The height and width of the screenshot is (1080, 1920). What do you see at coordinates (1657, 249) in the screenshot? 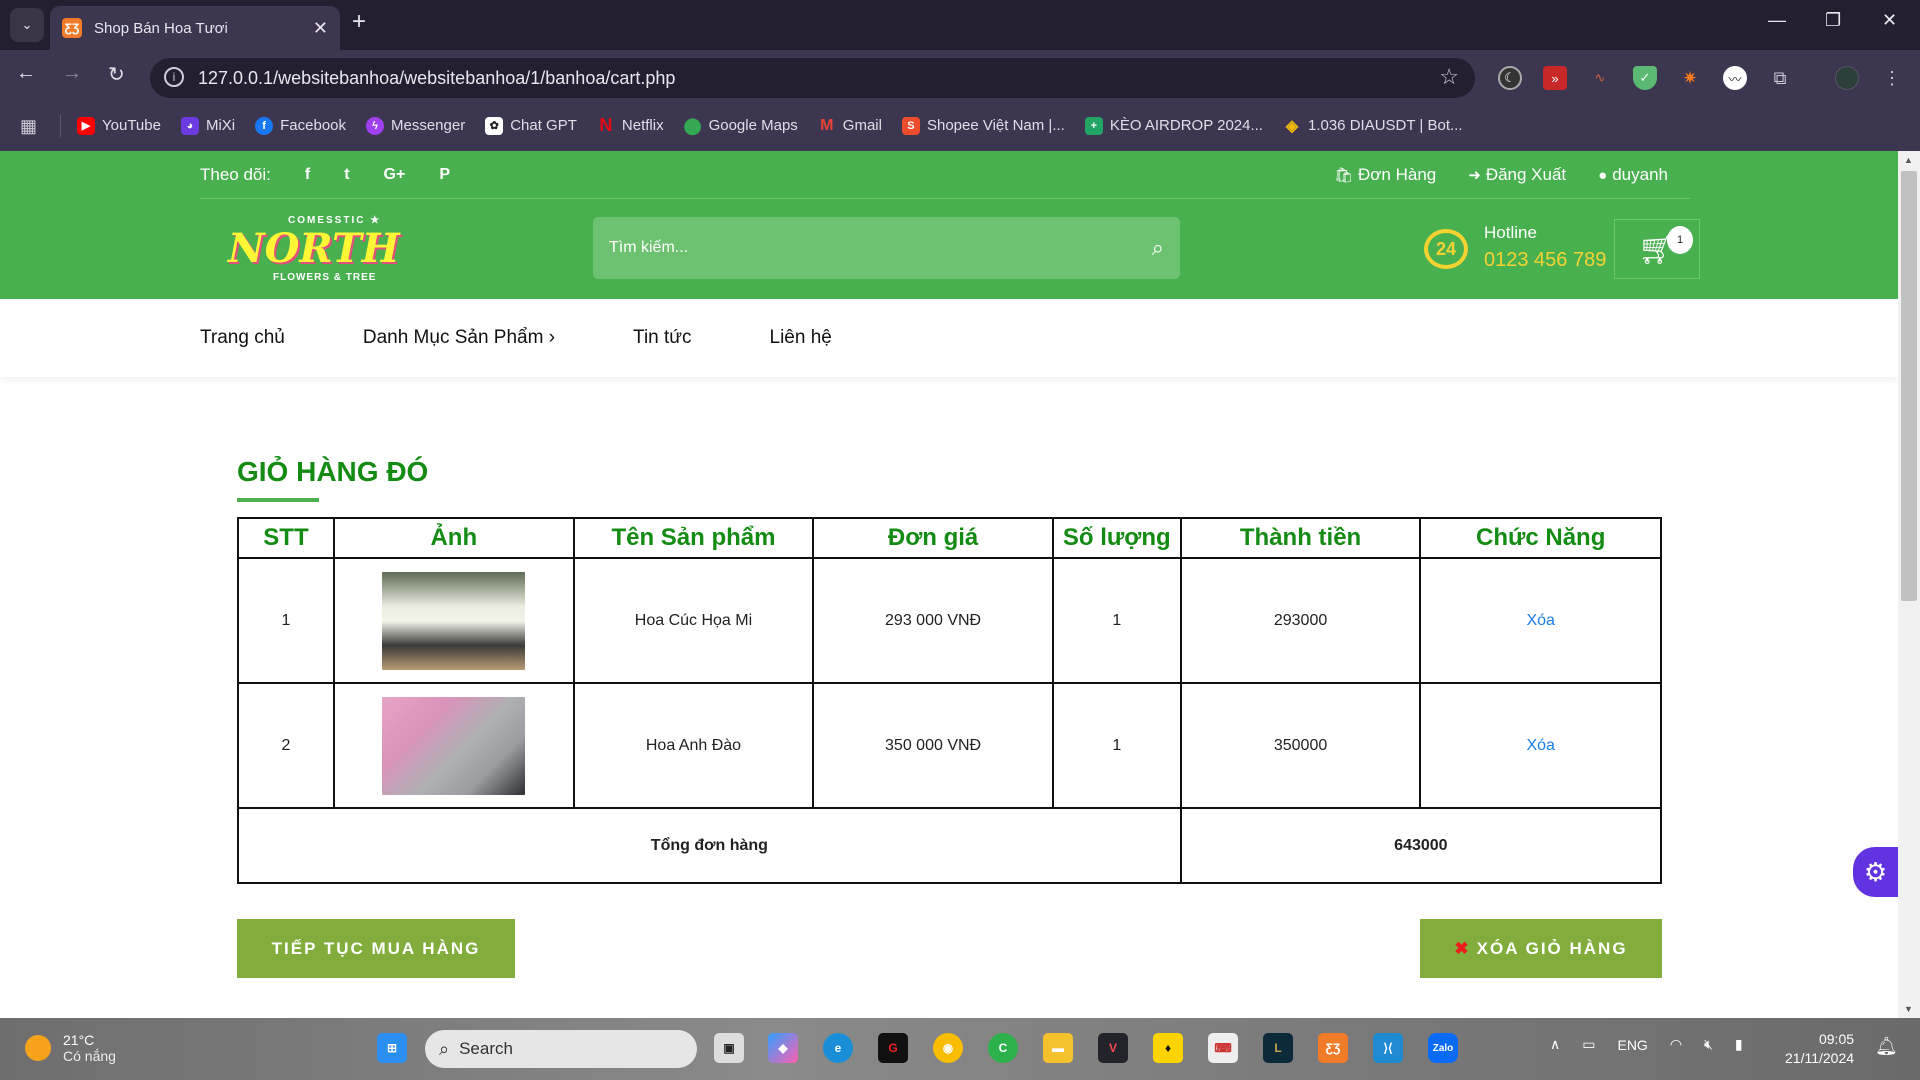
I see `cart-button: 🛒︎ 1` at bounding box center [1657, 249].